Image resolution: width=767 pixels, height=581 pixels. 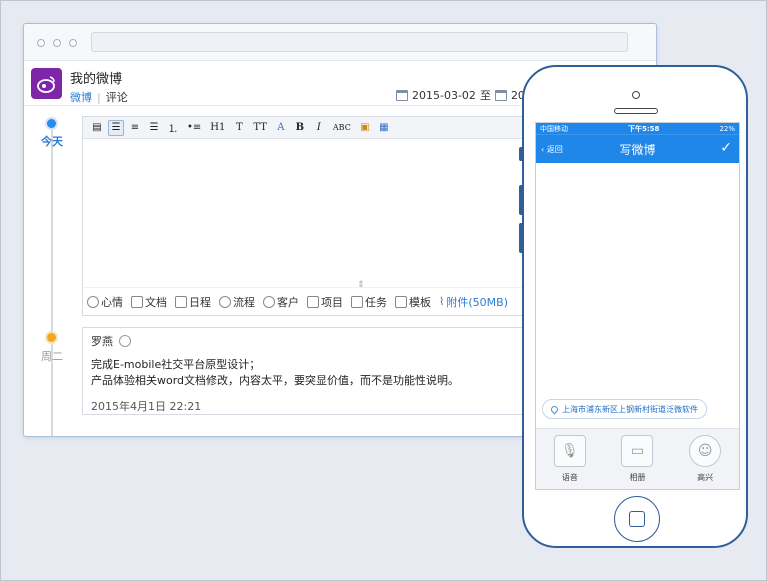 I want to click on document-icon, so click(x=137, y=301).